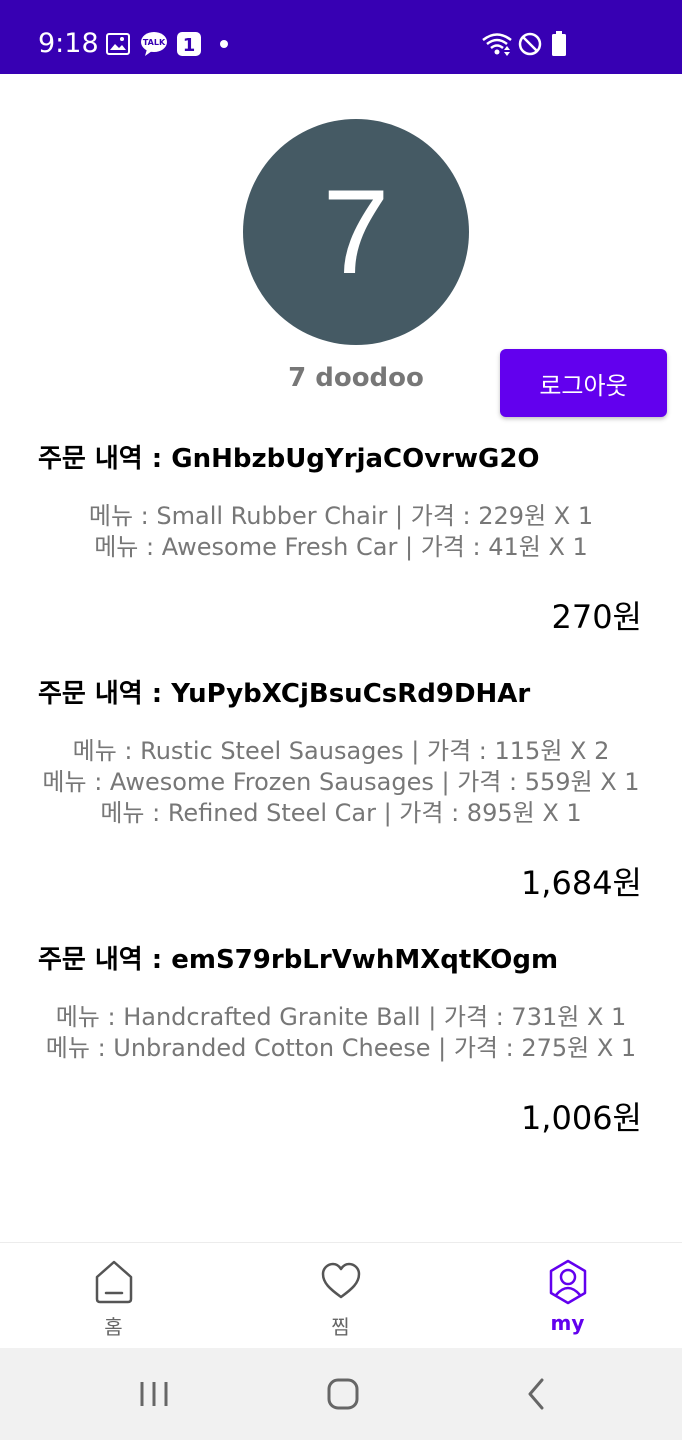 This screenshot has width=682, height=1440. Describe the element at coordinates (344, 1394) in the screenshot. I see `home-circle-icon` at that location.